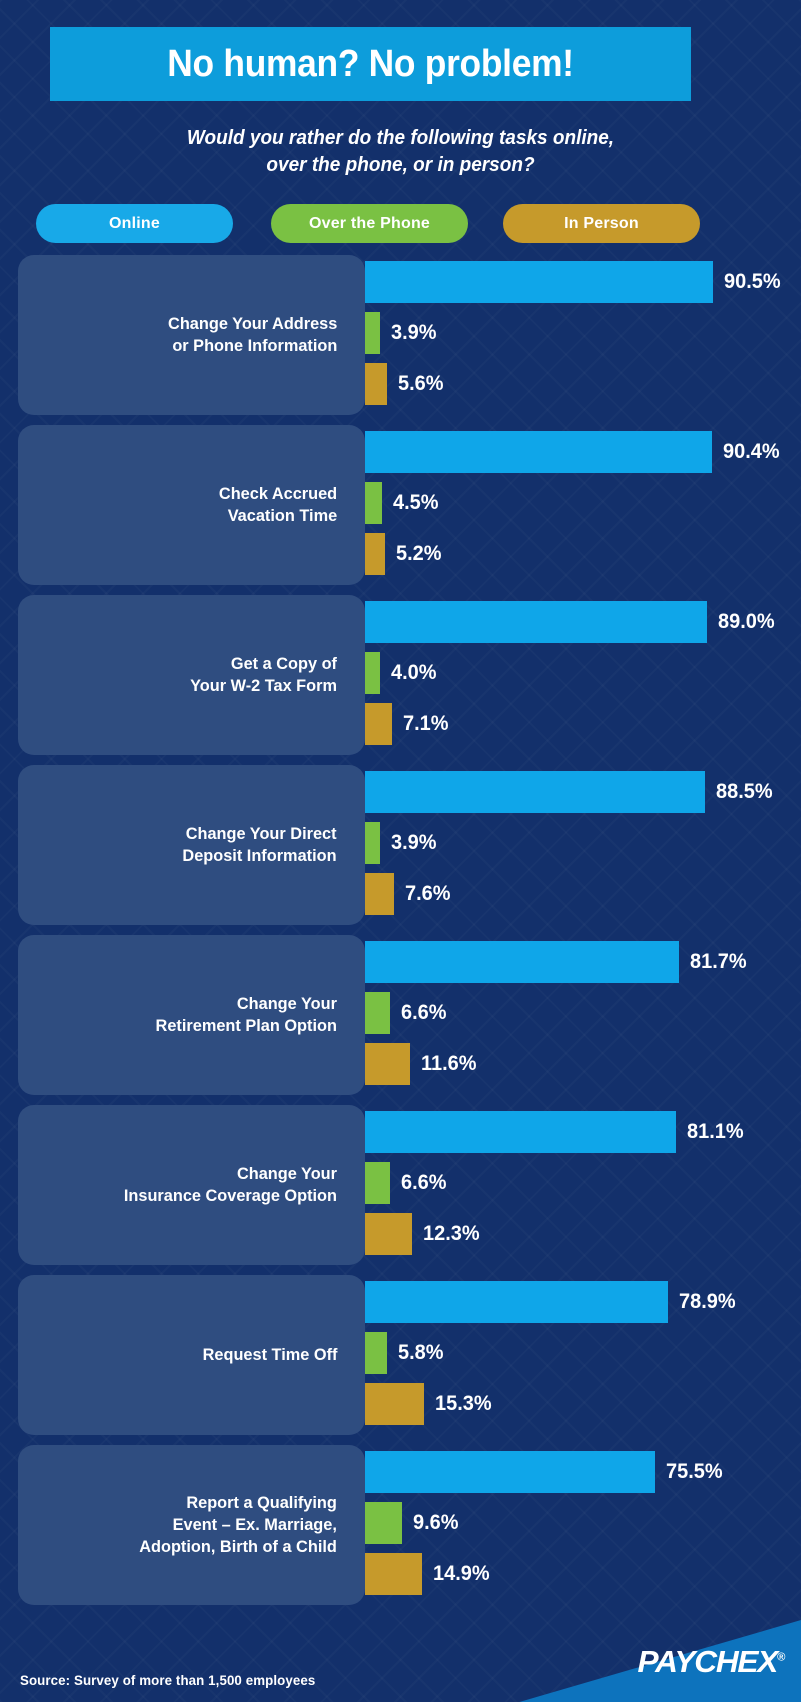 This screenshot has height=1702, width=801. I want to click on page-title: No human? No problem!, so click(370, 63).